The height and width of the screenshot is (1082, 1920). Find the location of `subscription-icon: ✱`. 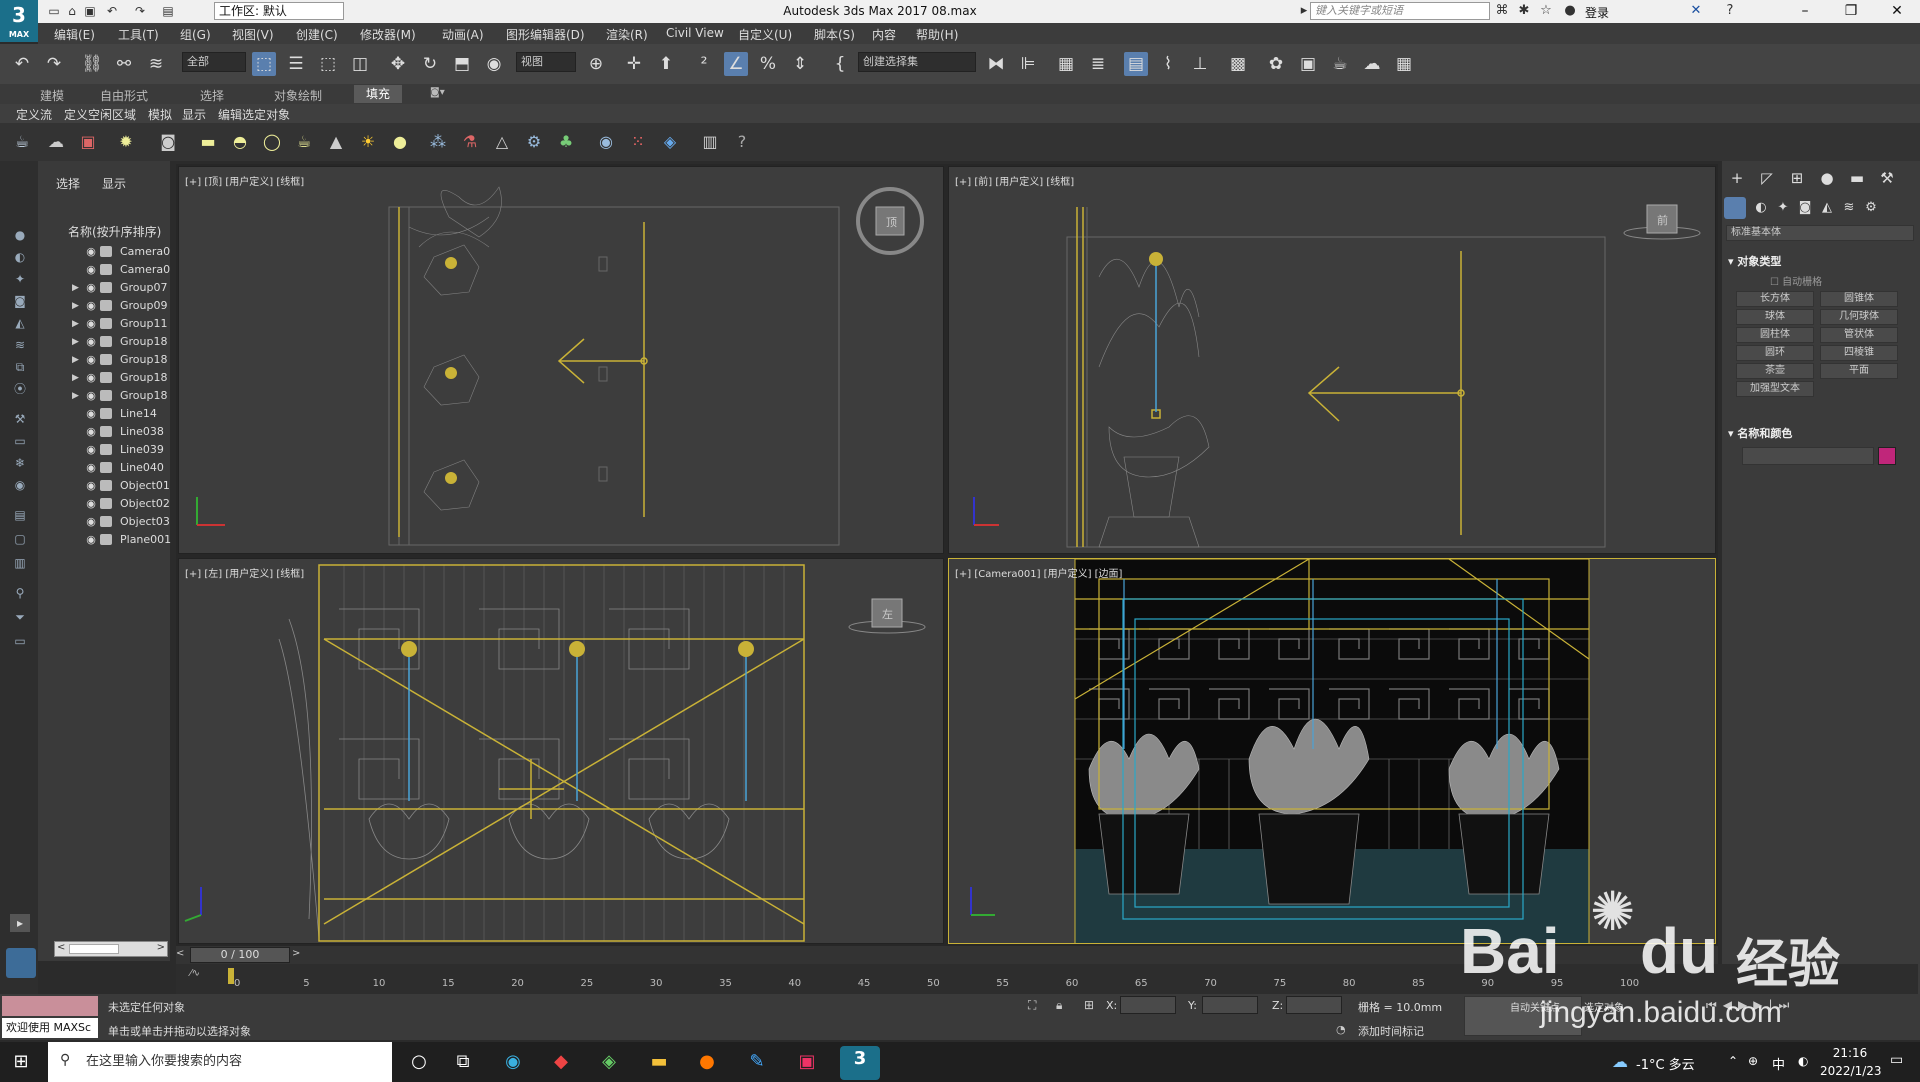

subscription-icon: ✱ is located at coordinates (1524, 11).